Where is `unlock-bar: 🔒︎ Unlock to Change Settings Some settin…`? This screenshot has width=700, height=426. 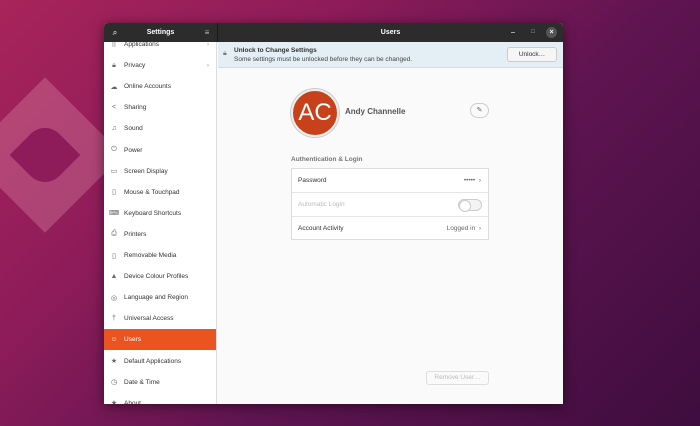
unlock-bar: 🔒︎ Unlock to Change Settings Some settin… is located at coordinates (390, 55).